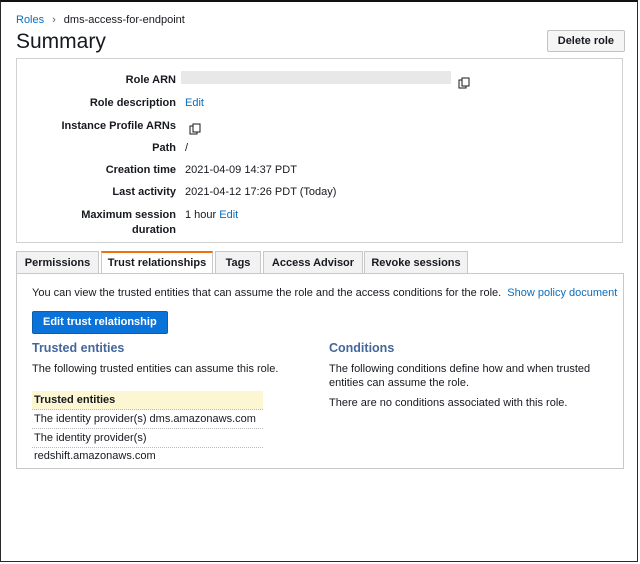 This screenshot has width=640, height=564. I want to click on path-label: Path, so click(164, 148).